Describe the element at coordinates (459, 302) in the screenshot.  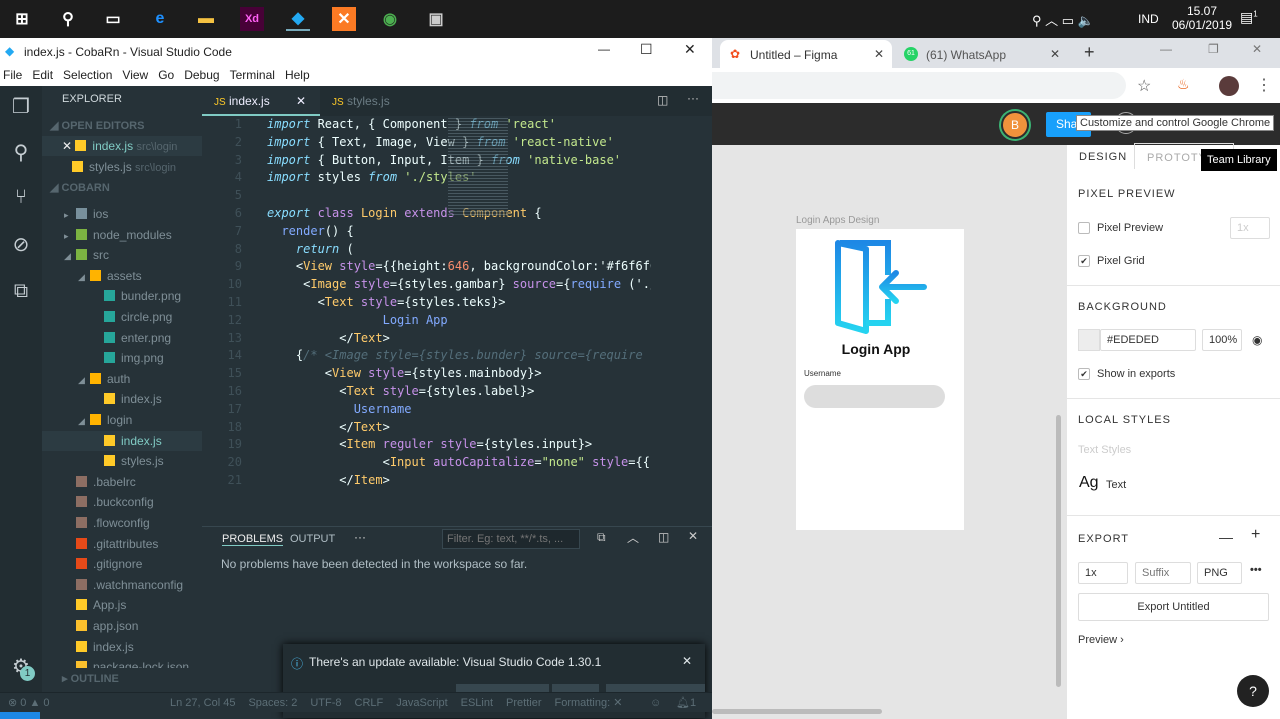
I see `code-line: <Text style={styles.teks}>` at that location.